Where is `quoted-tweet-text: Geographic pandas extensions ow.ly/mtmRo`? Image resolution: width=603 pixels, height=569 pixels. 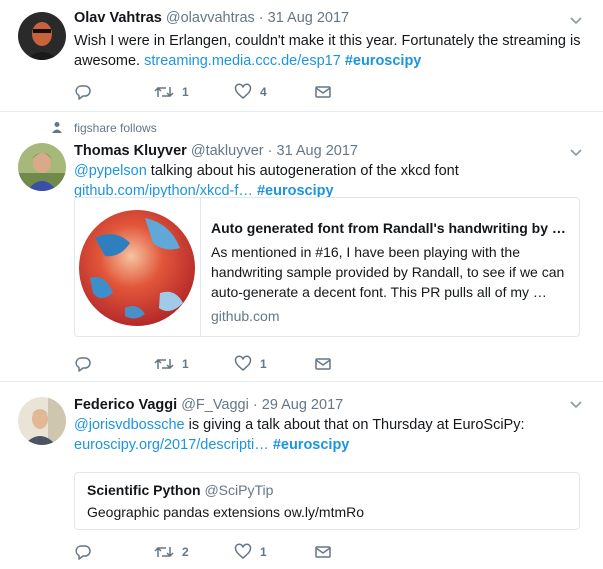
quoted-tweet-text: Geographic pandas extensions ow.ly/mtmRo is located at coordinates (226, 512).